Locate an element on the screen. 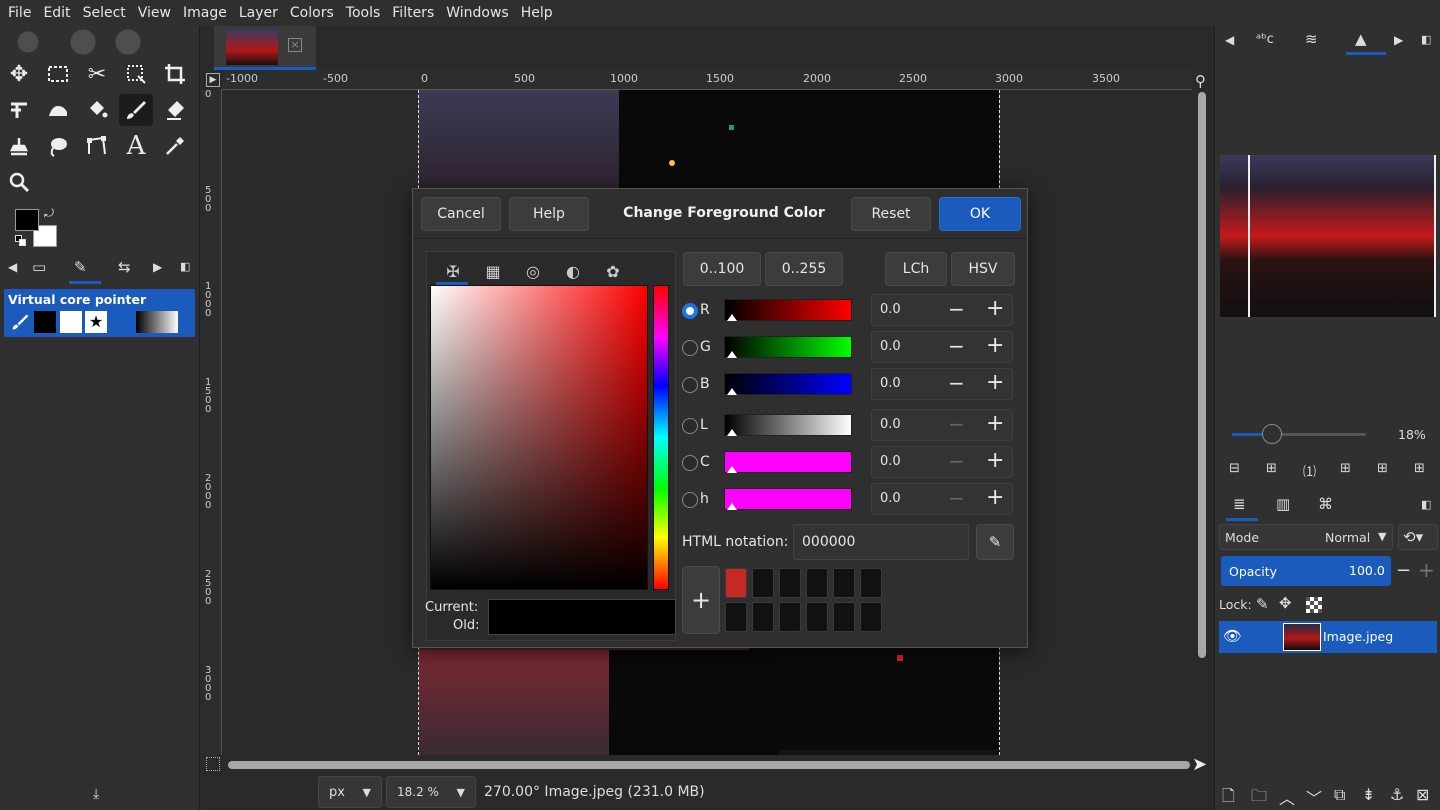 Image resolution: width=1440 pixels, height=810 pixels. radio-b is located at coordinates (690, 385).